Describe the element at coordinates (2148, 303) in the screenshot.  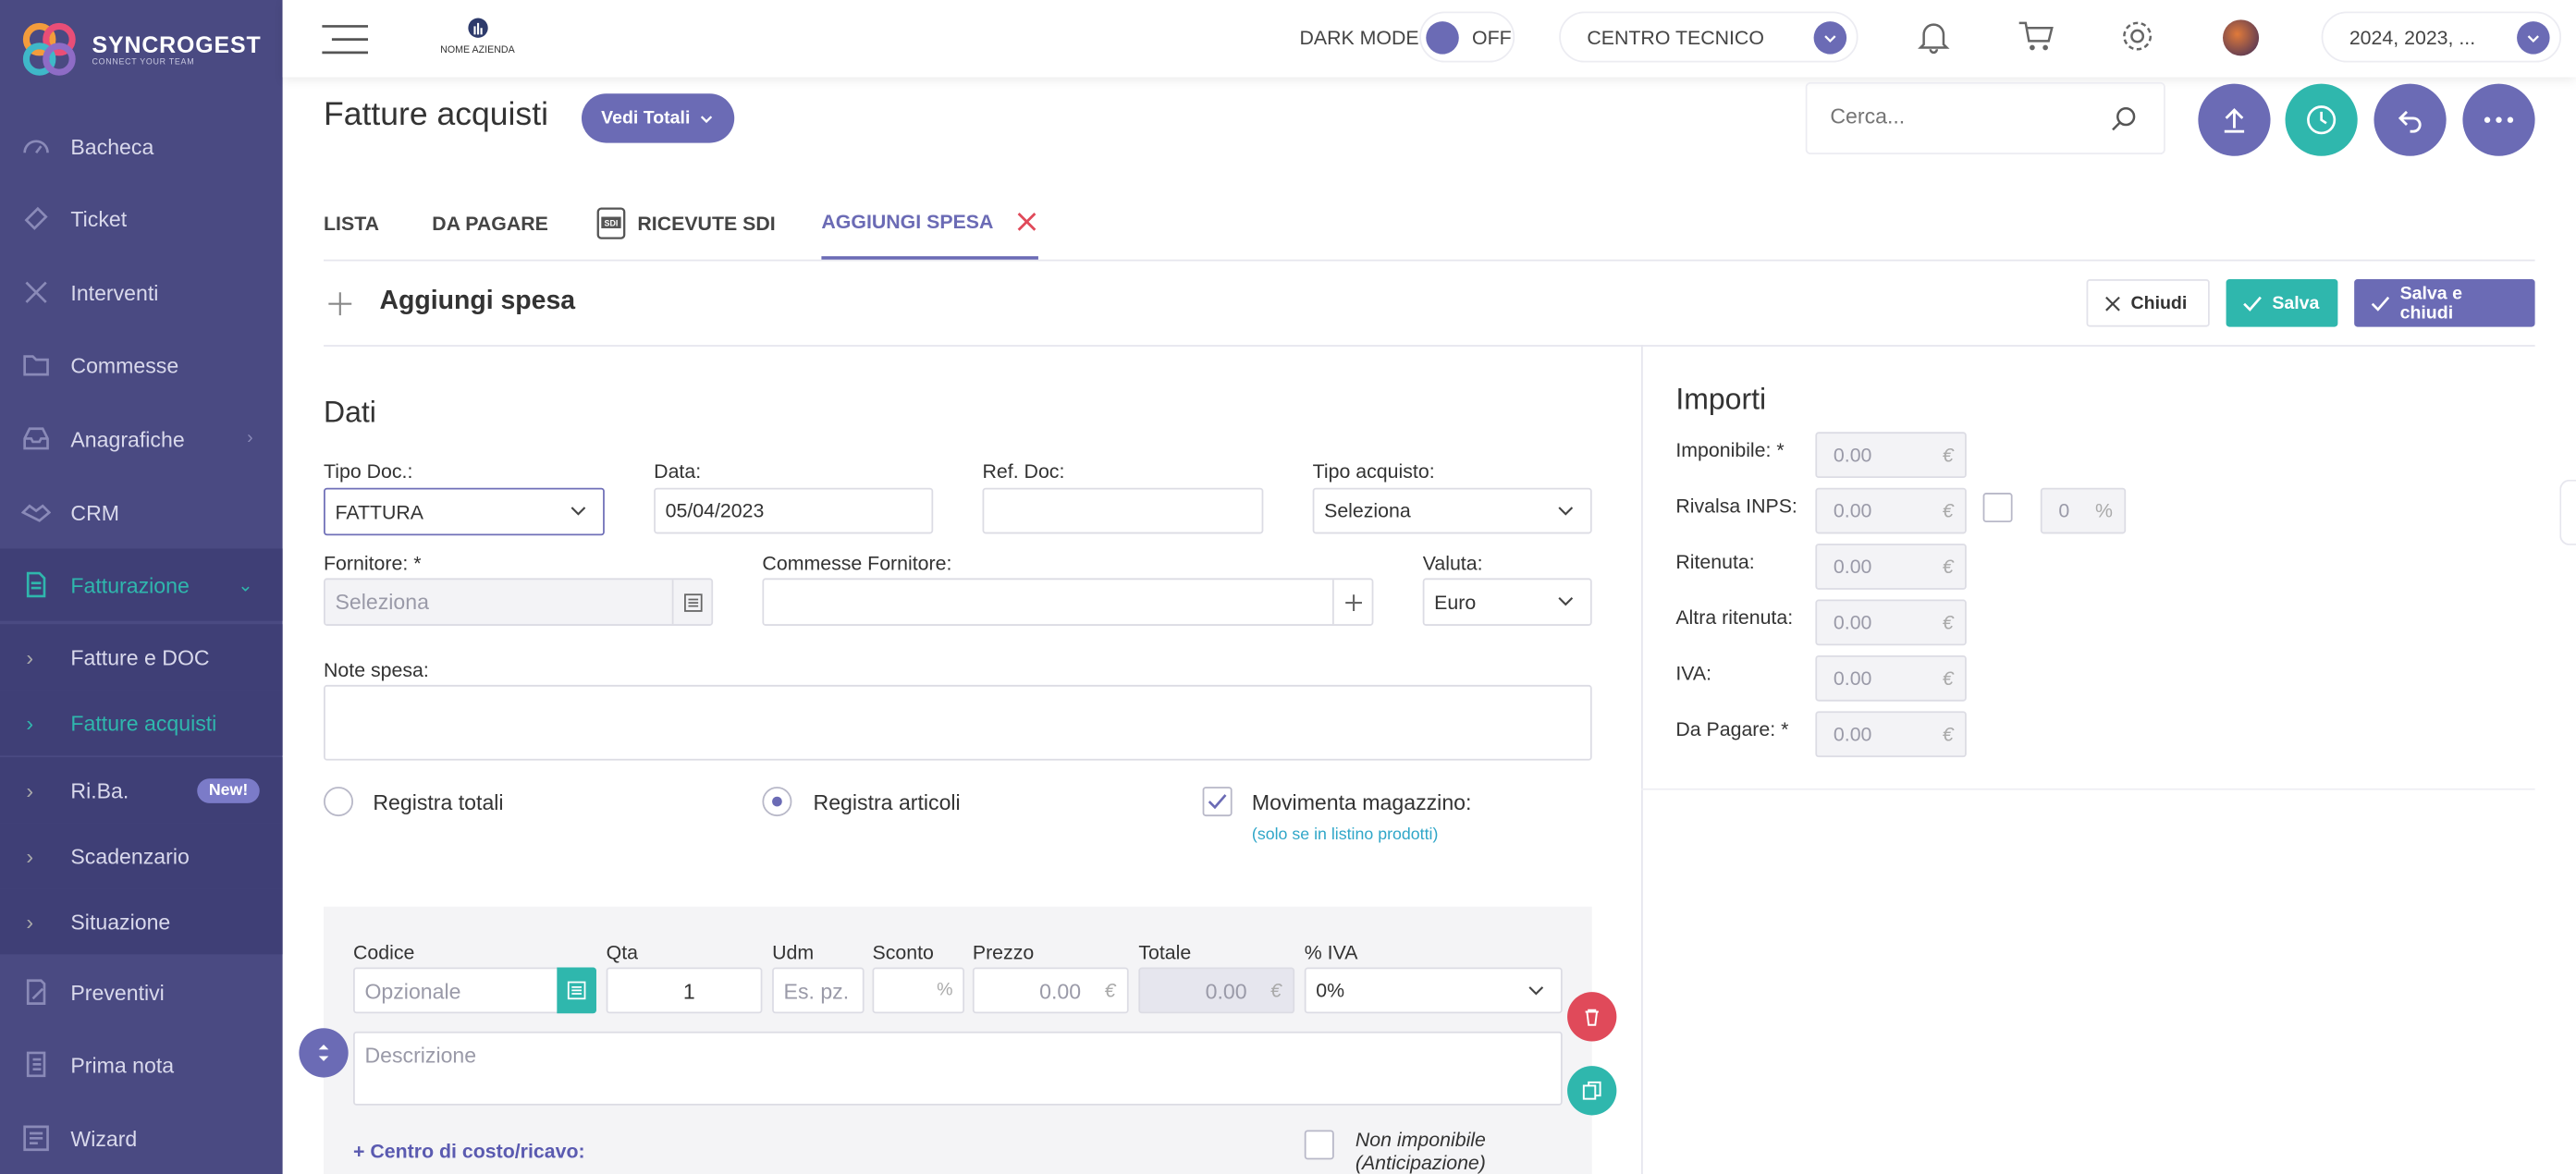
I see `close-button: Chiudi` at that location.